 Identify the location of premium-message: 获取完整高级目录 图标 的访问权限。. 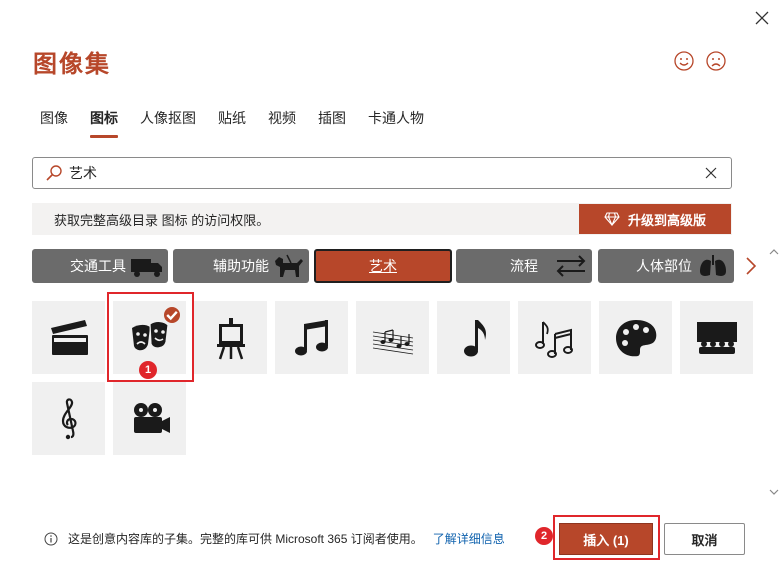
(162, 220).